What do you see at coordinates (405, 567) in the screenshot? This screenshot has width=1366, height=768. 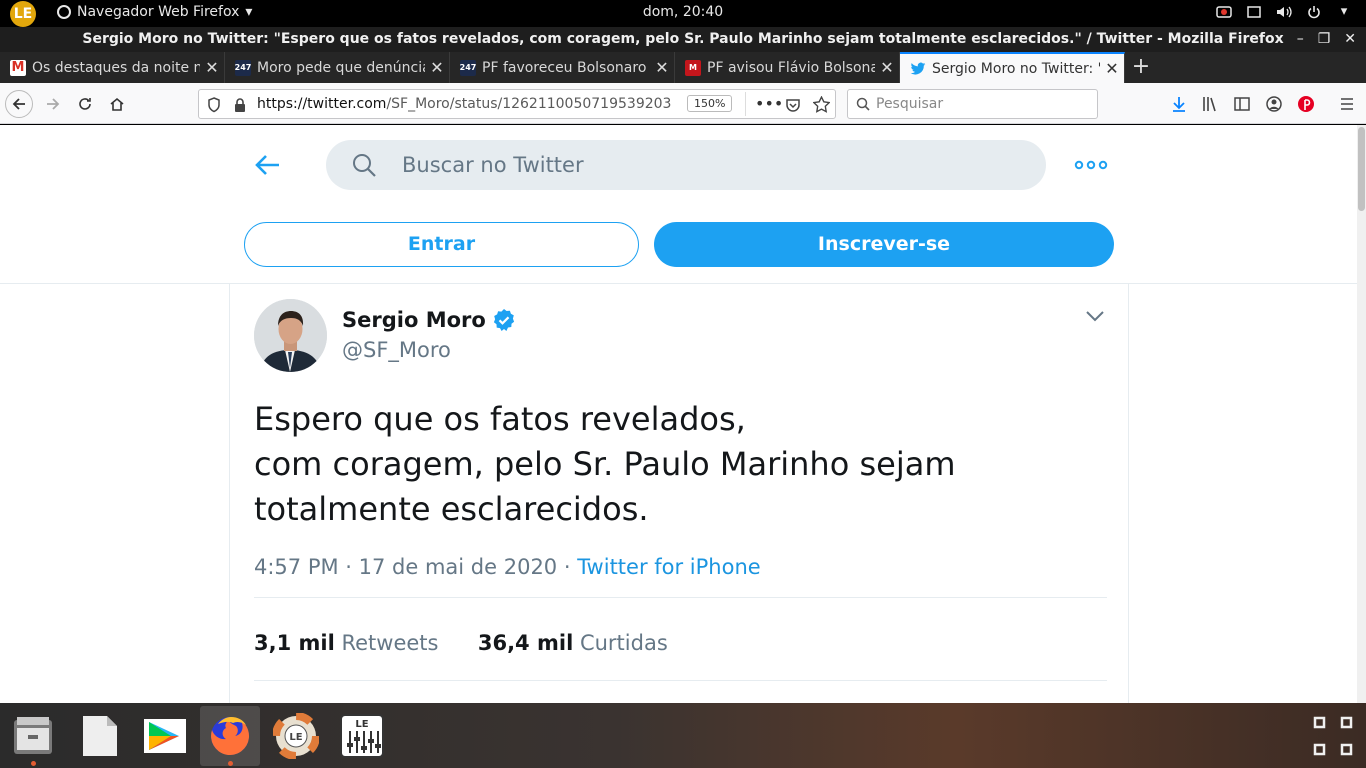 I see `tweet-timestamp: 4:57 PM · 17 de mai de 2020` at bounding box center [405, 567].